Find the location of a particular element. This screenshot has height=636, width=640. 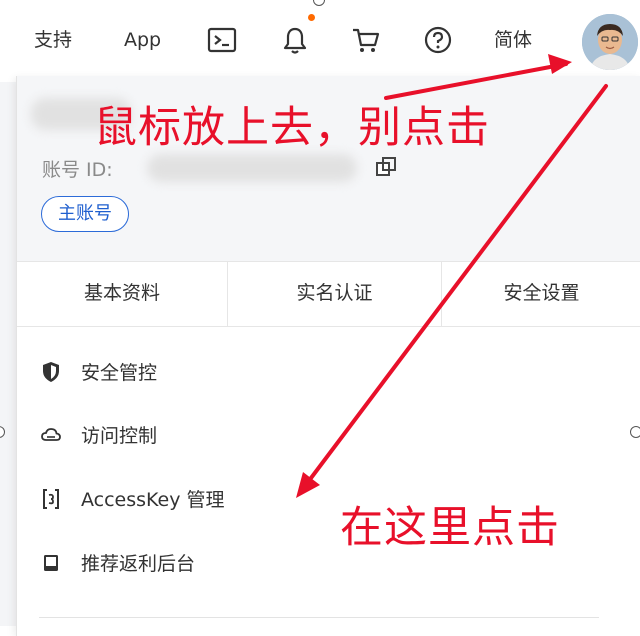

menu-item-label: 推荐返利后台 is located at coordinates (138, 564).